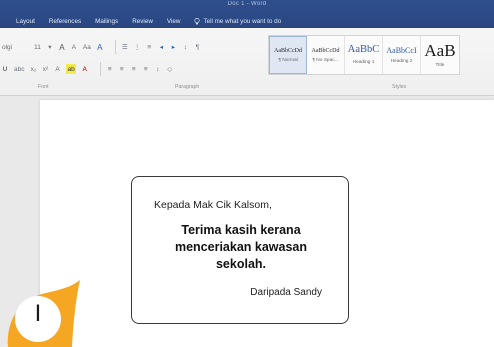 The width and height of the screenshot is (494, 347). Describe the element at coordinates (241, 264) in the screenshot. I see `card-message-line: sekolah.` at that location.